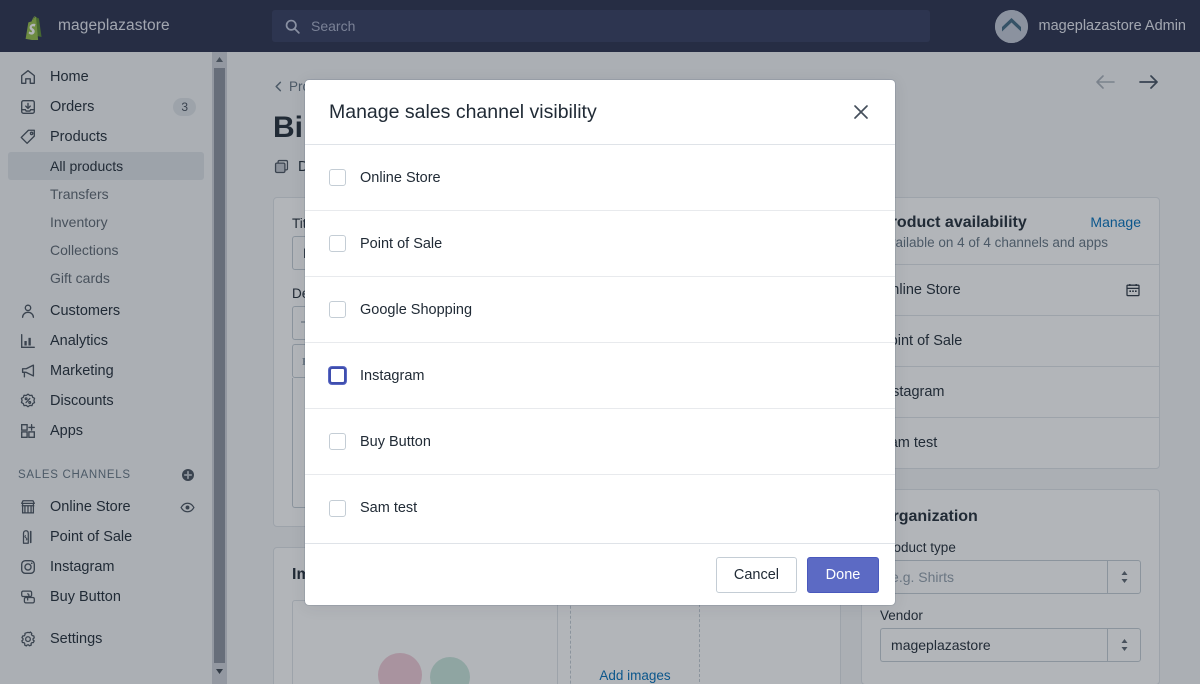 This screenshot has height=684, width=1200. What do you see at coordinates (600, 442) in the screenshot?
I see `channel-row-buy-button: Buy Button` at bounding box center [600, 442].